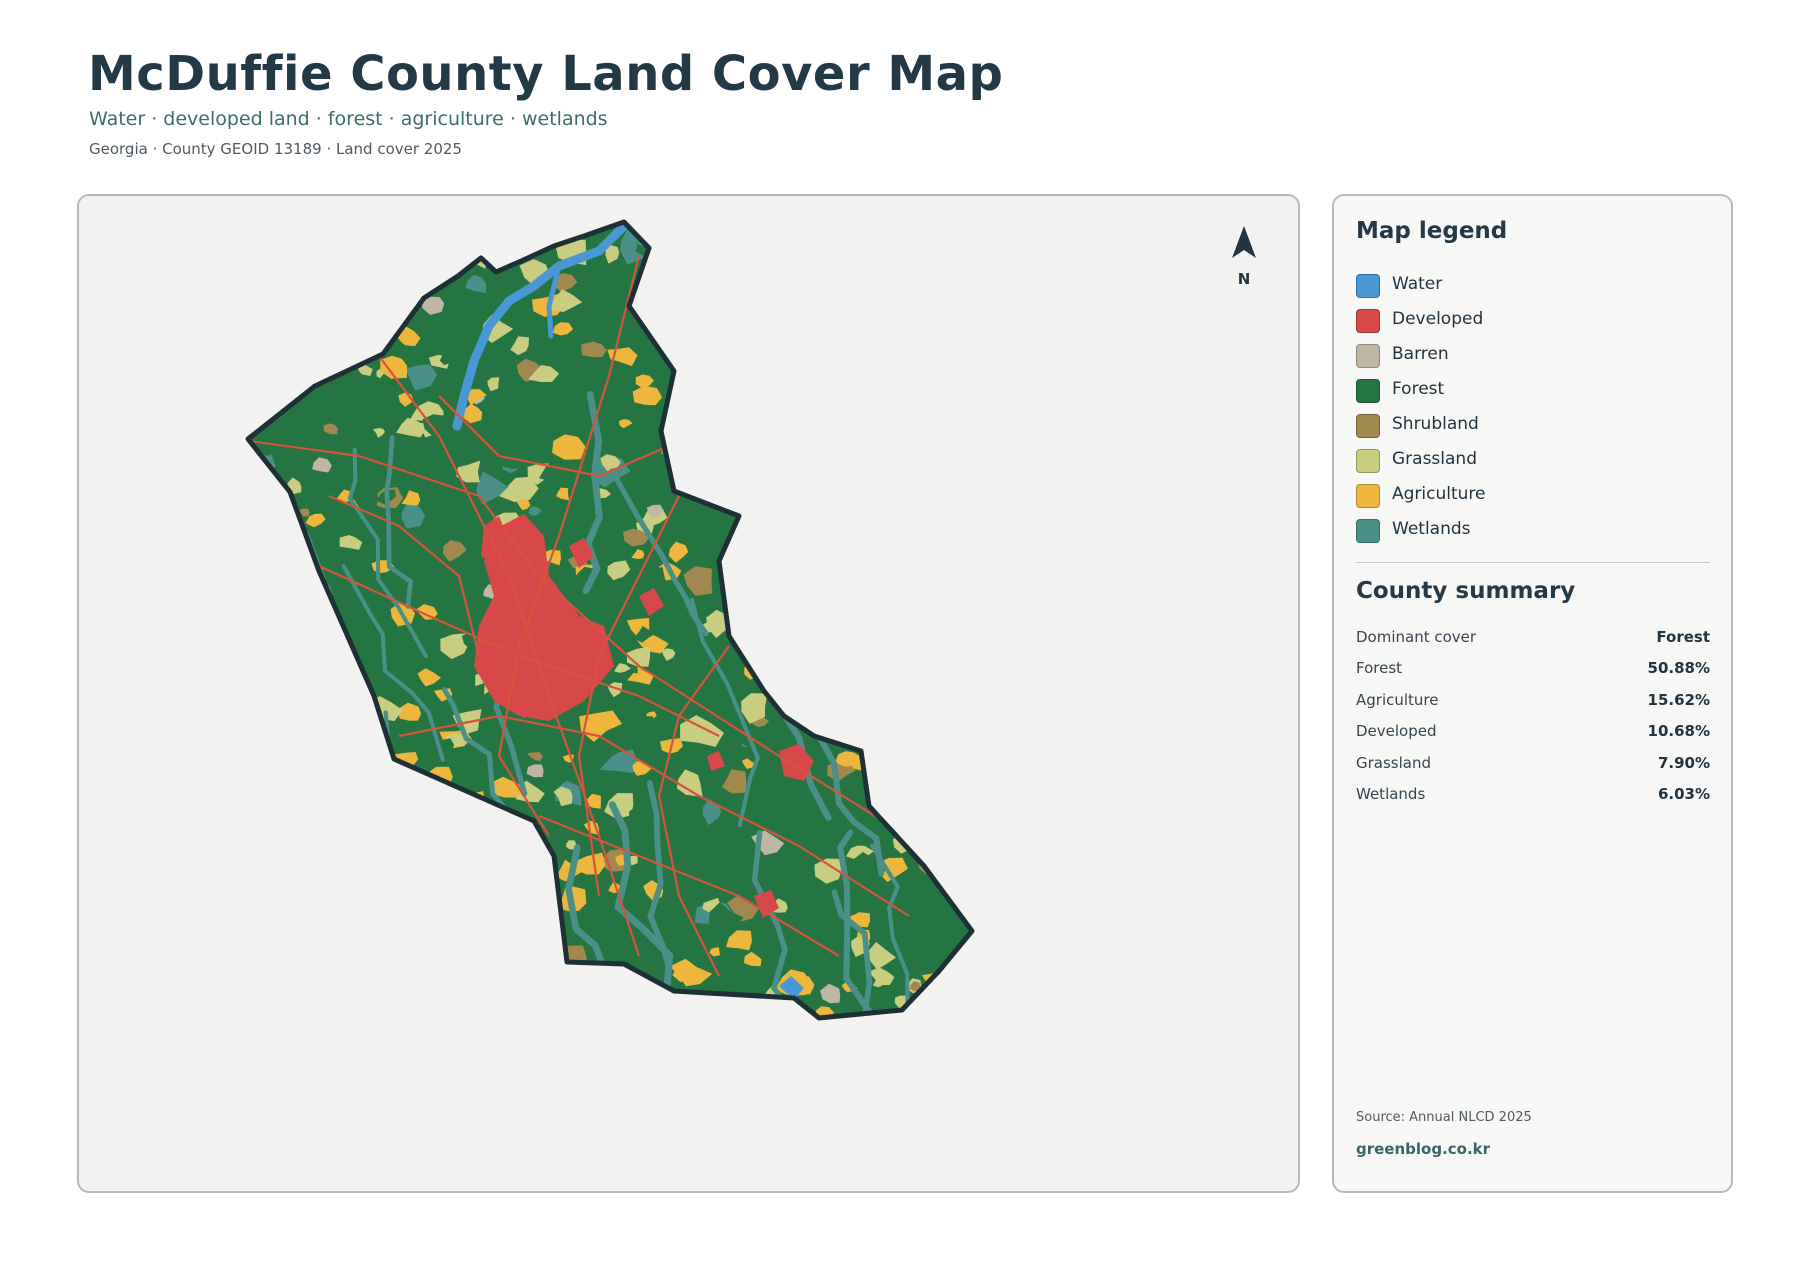 The width and height of the screenshot is (1800, 1273). Describe the element at coordinates (1533, 637) in the screenshot. I see `summary-row: Dominant cover Forest` at that location.